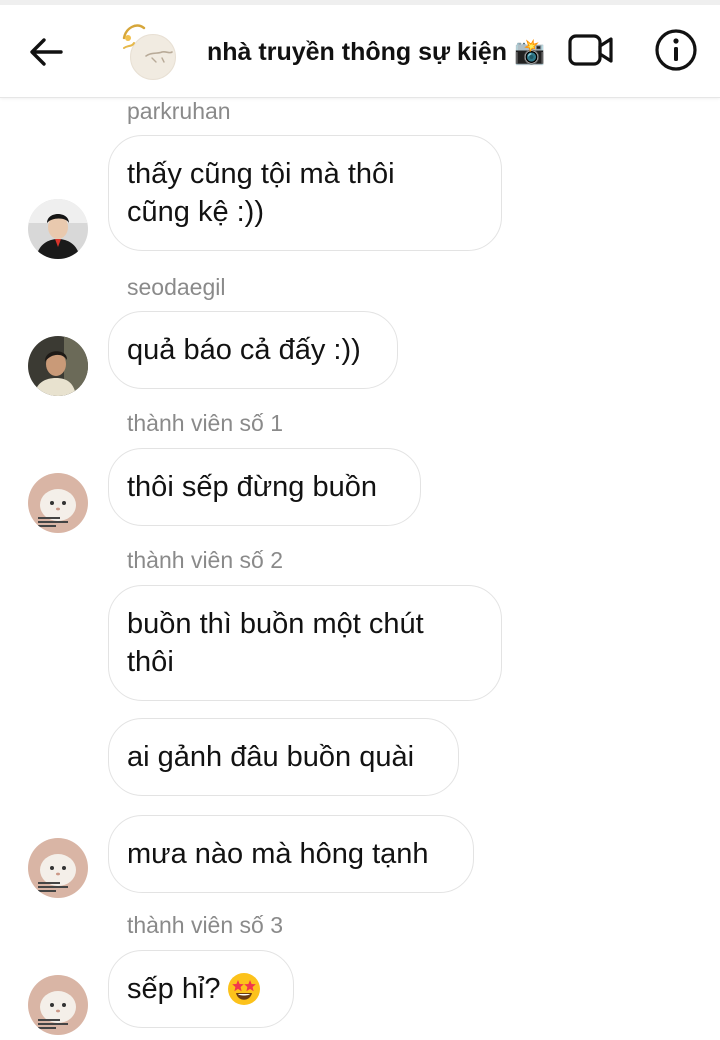  Describe the element at coordinates (261, 193) in the screenshot. I see `message-text: thấy cũng tội mà thôi cũng kệ :))` at that location.